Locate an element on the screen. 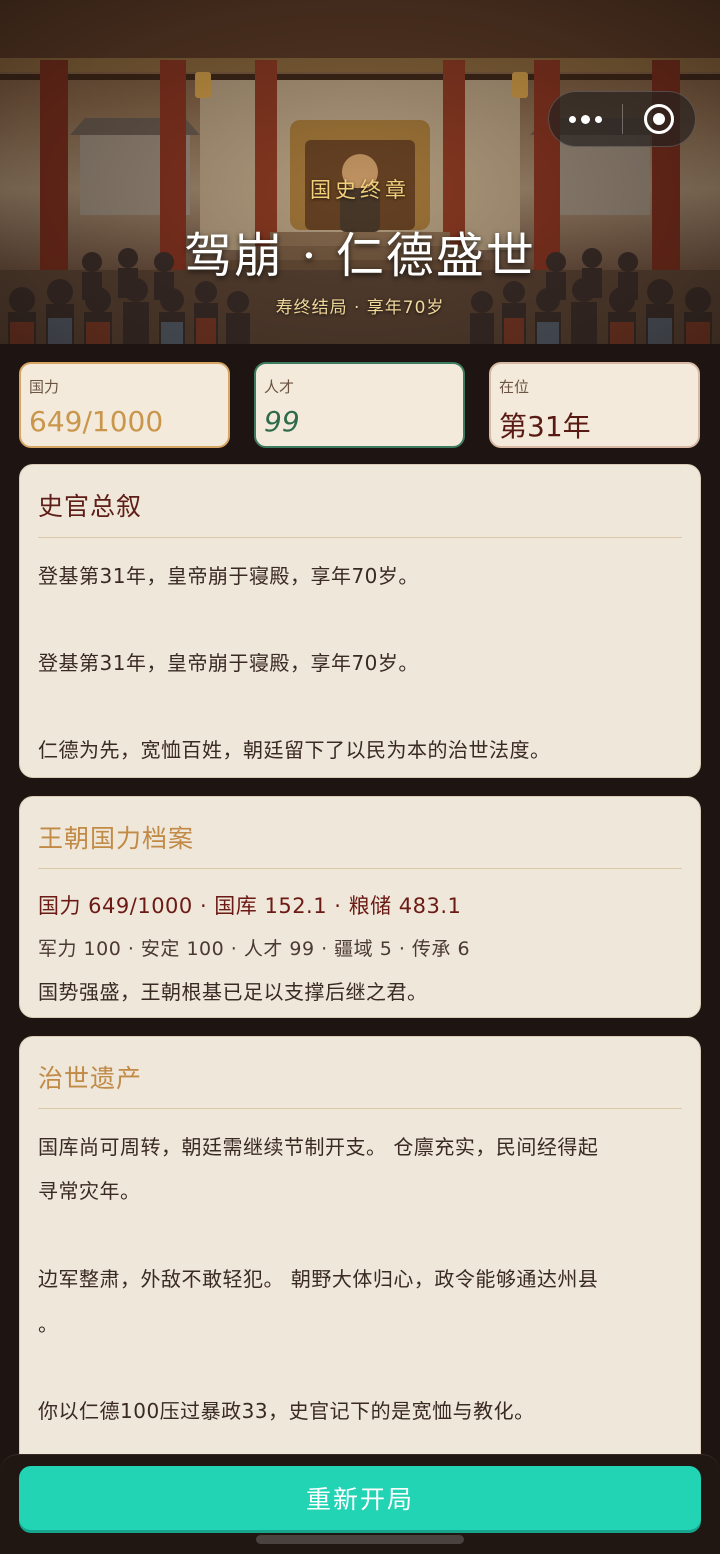 This screenshot has width=720, height=1554. ending-subtitle: 寿终结局 · 享年70岁 is located at coordinates (360, 308).